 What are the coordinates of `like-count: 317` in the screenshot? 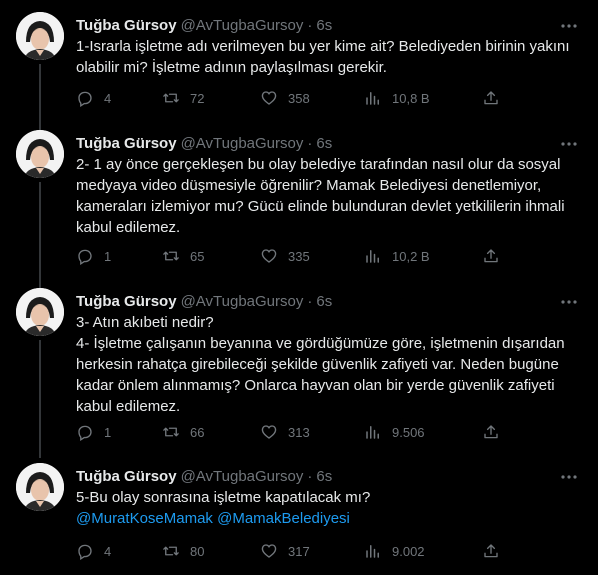 It's located at (299, 551).